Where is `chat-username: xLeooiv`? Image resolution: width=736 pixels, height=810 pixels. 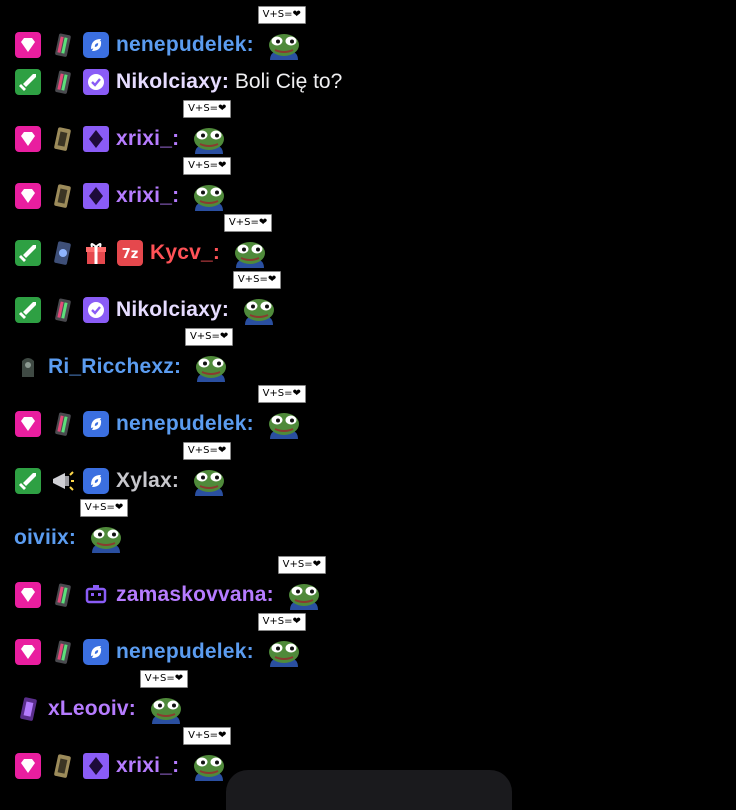 chat-username: xLeooiv is located at coordinates (88, 709).